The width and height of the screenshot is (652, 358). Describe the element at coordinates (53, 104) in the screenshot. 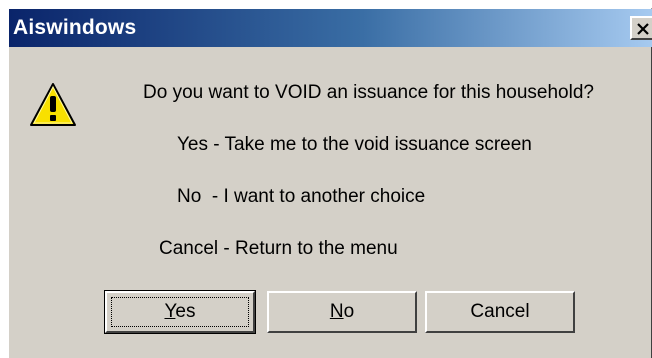

I see `warning-icon` at that location.